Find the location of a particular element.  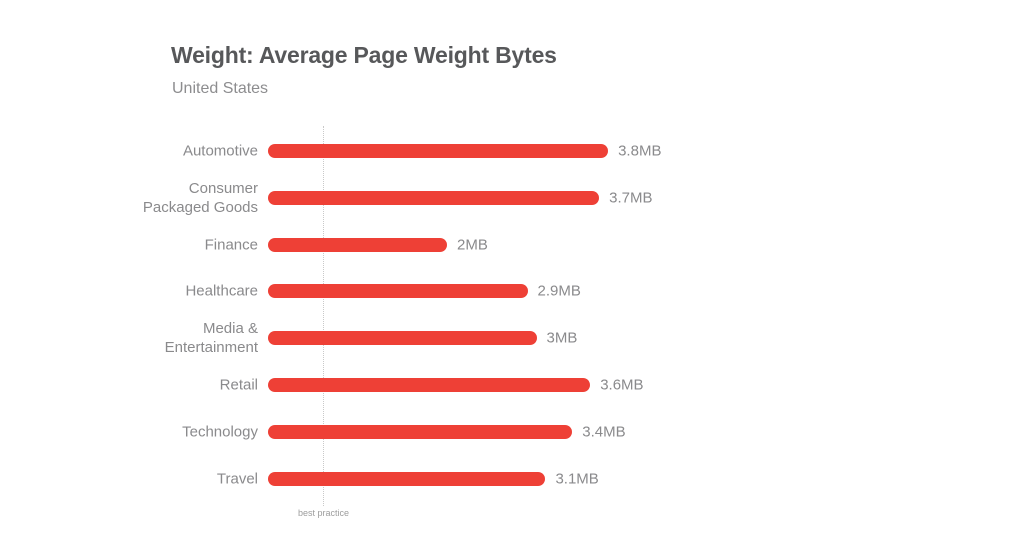

bar-row: Travel 3.1MB is located at coordinates (512, 479).